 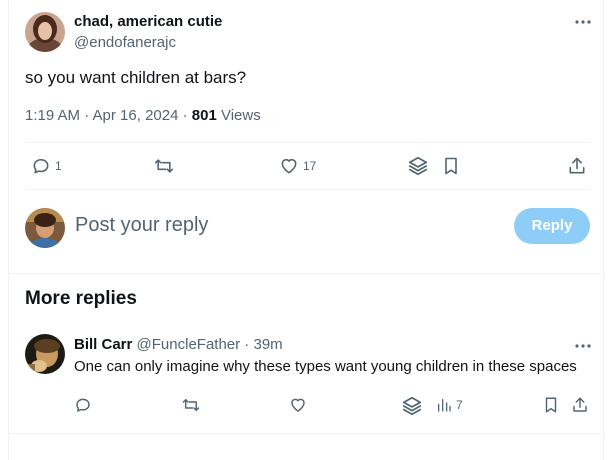 What do you see at coordinates (412, 406) in the screenshot?
I see `reply-grok-layers-icon` at bounding box center [412, 406].